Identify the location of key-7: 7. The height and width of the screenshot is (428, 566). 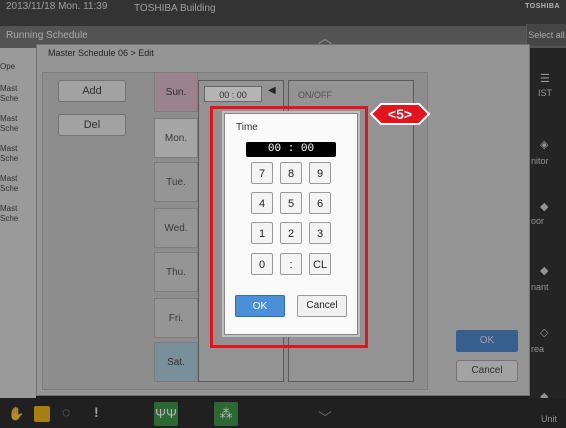
(262, 173).